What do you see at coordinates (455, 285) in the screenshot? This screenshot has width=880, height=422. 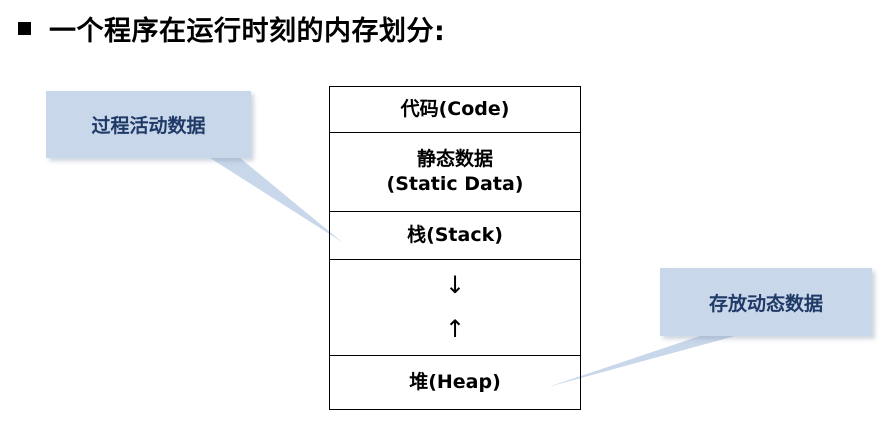 I see `arrow-down-icon: ↓` at bounding box center [455, 285].